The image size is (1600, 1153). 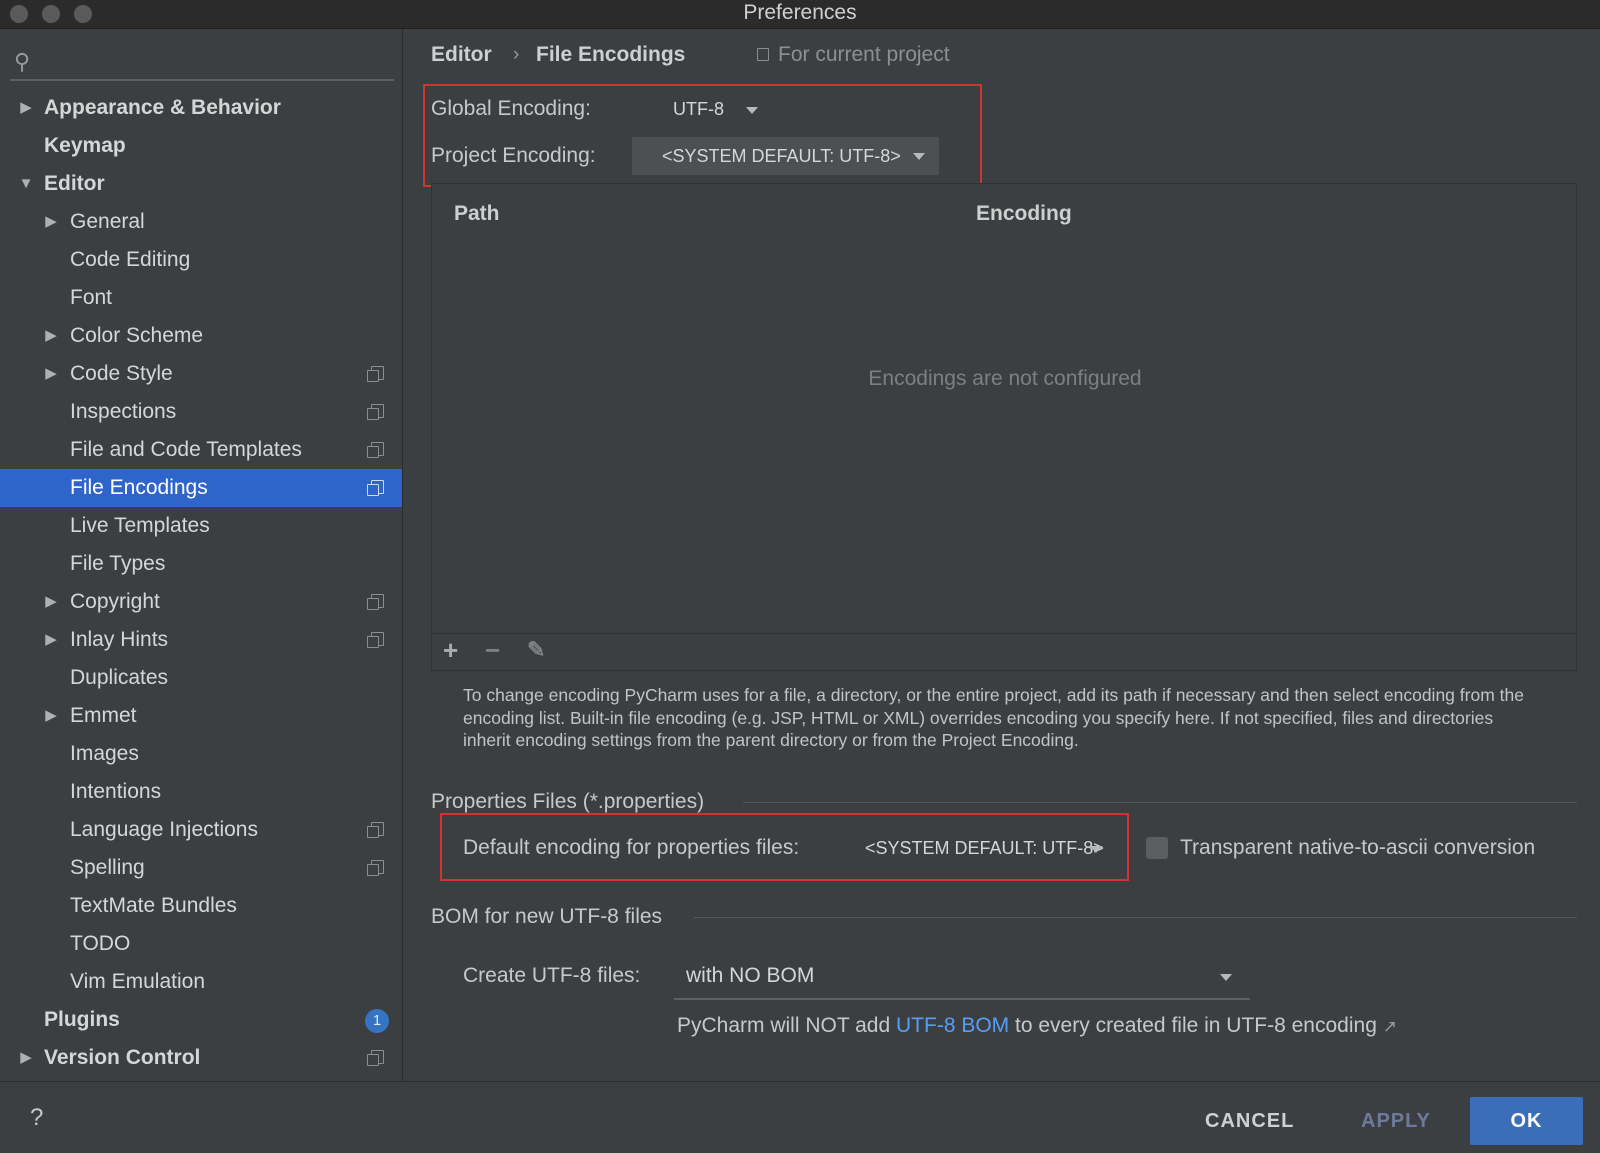 I want to click on sidebar-item-label: Spelling, so click(x=107, y=867).